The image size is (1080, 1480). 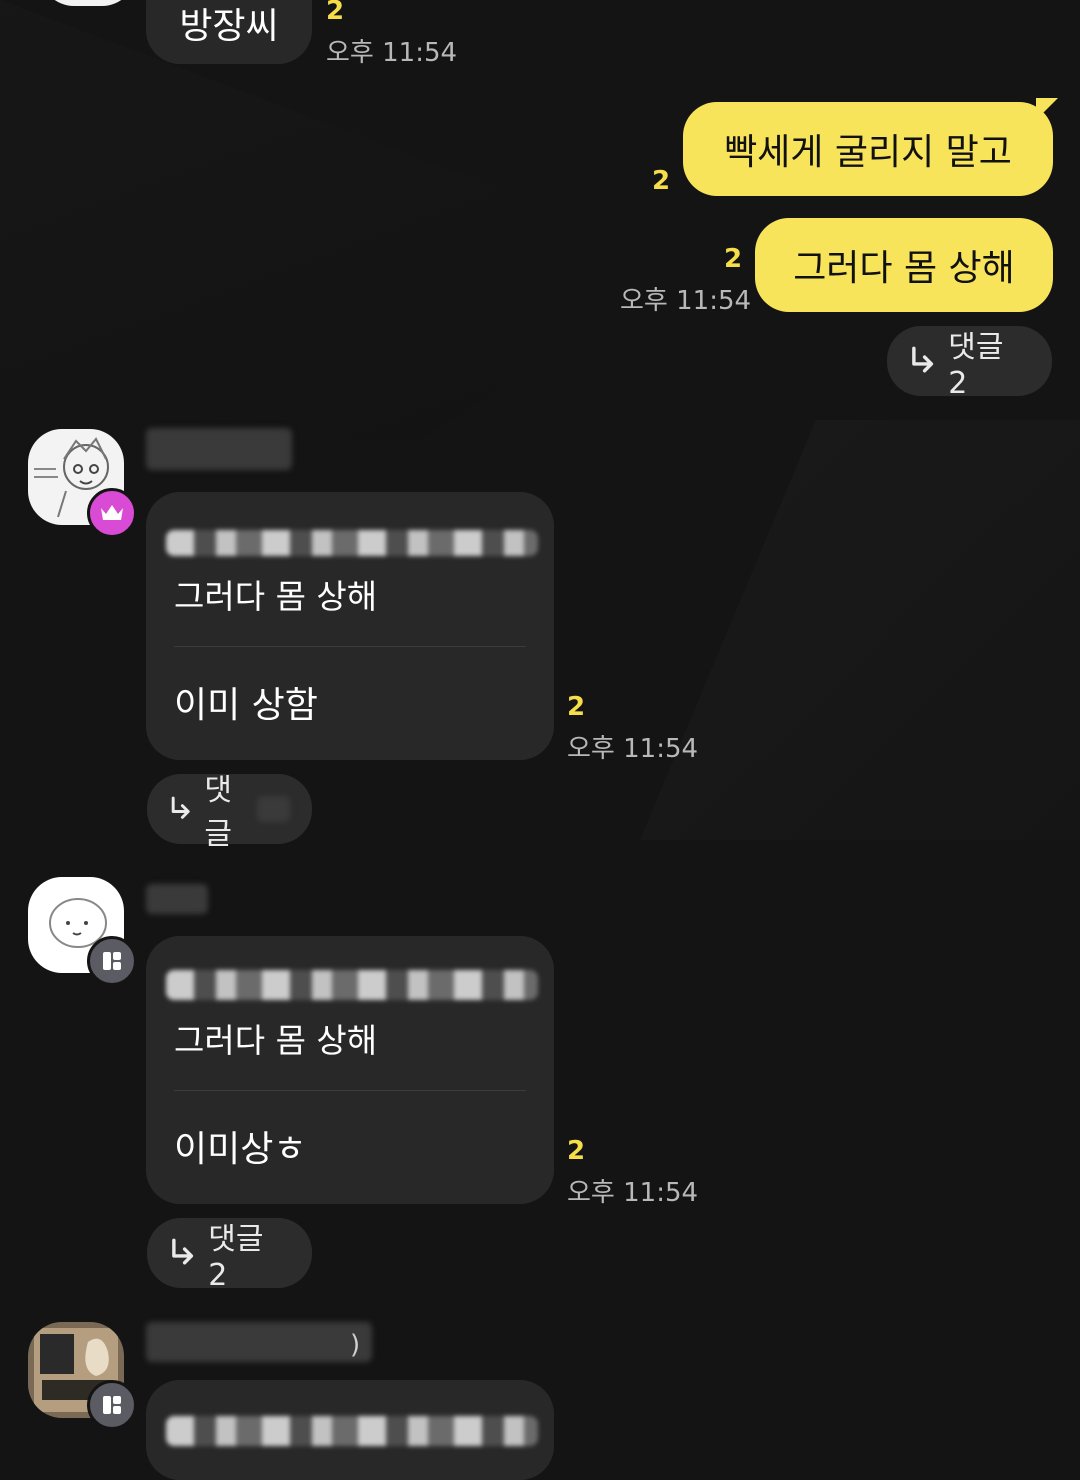 What do you see at coordinates (350, 1070) in the screenshot?
I see `reply-message-bubble: 그러다 몸 상해 이미상ㅎ` at bounding box center [350, 1070].